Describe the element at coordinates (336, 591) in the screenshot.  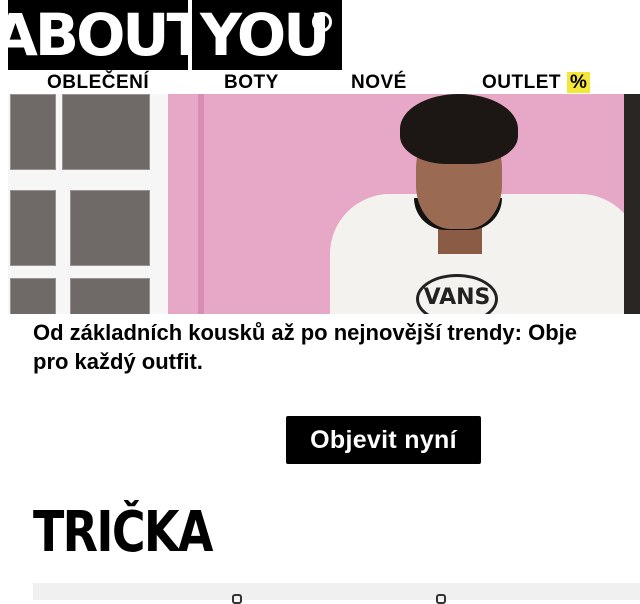
I see `product-grid-top` at that location.